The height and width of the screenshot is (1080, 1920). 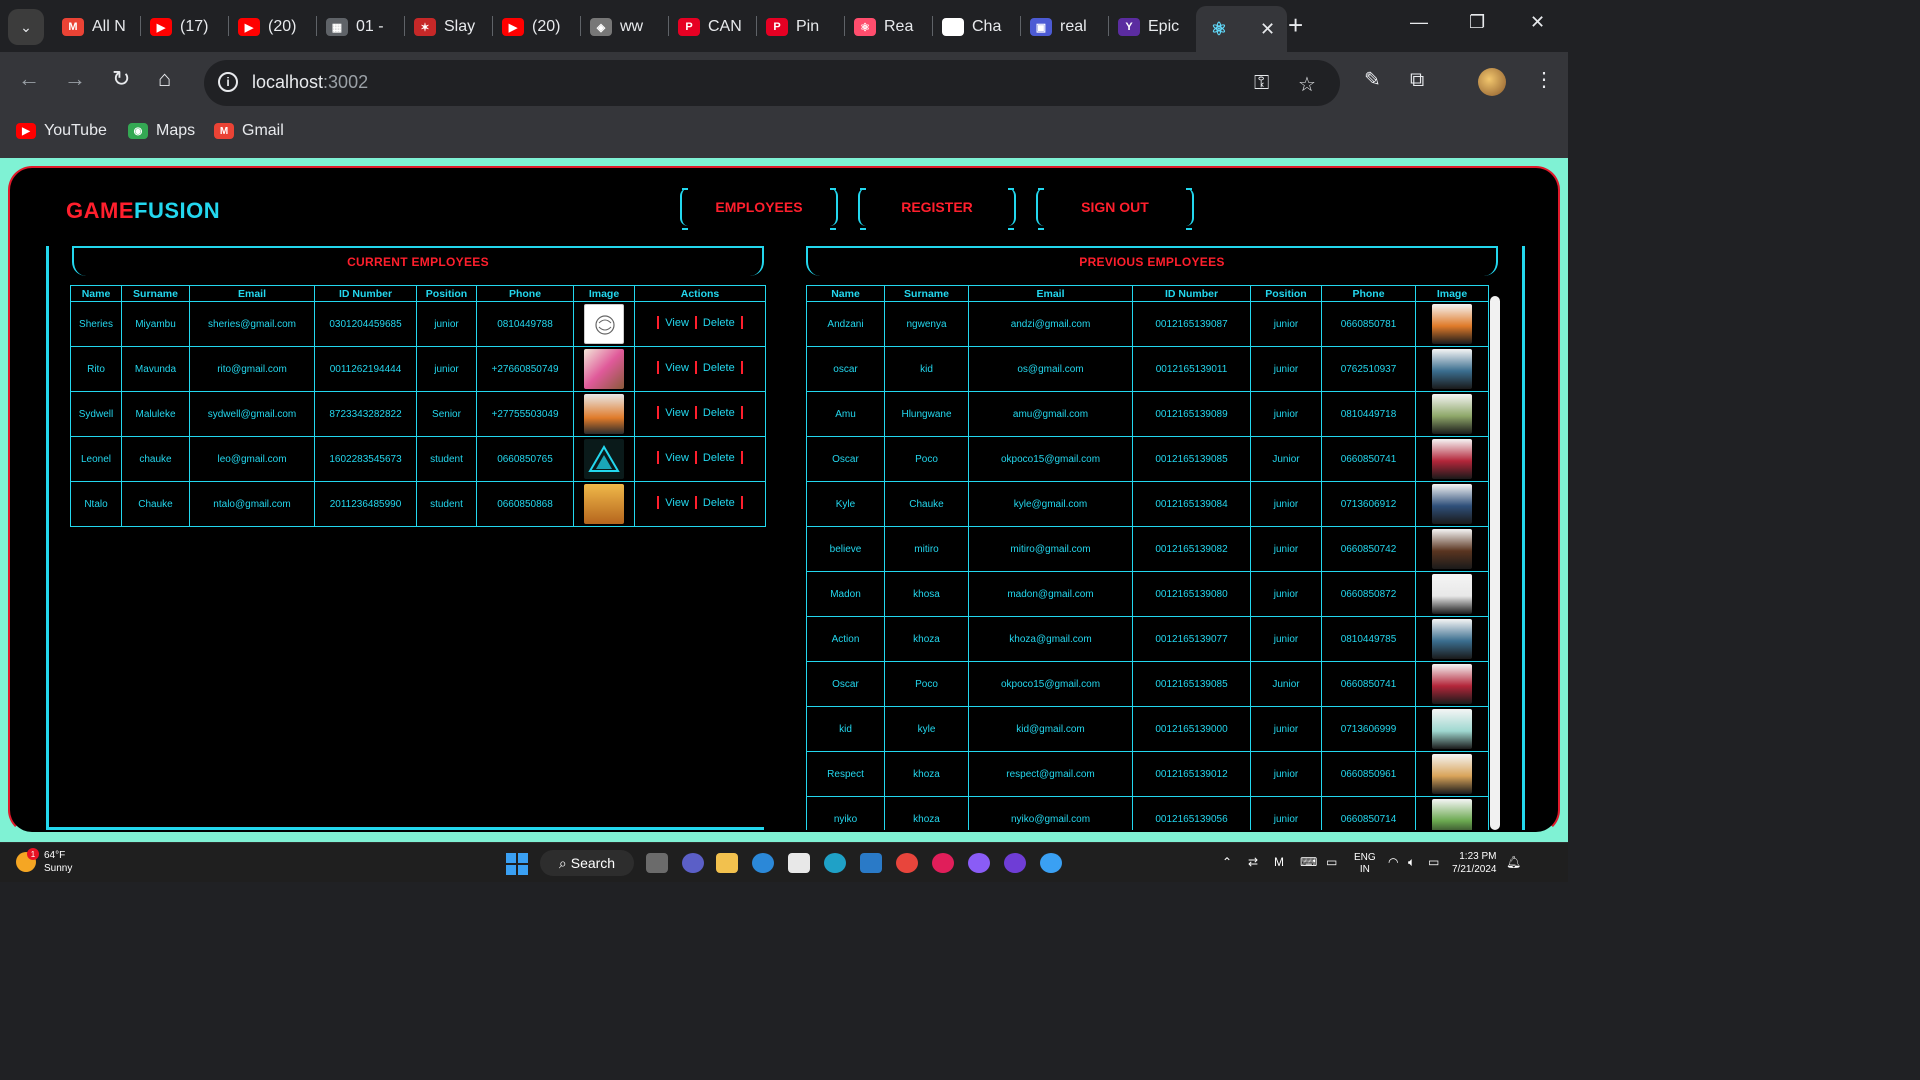 What do you see at coordinates (1474, 863) in the screenshot?
I see `clock: 1:23 PM 7/21/2024` at bounding box center [1474, 863].